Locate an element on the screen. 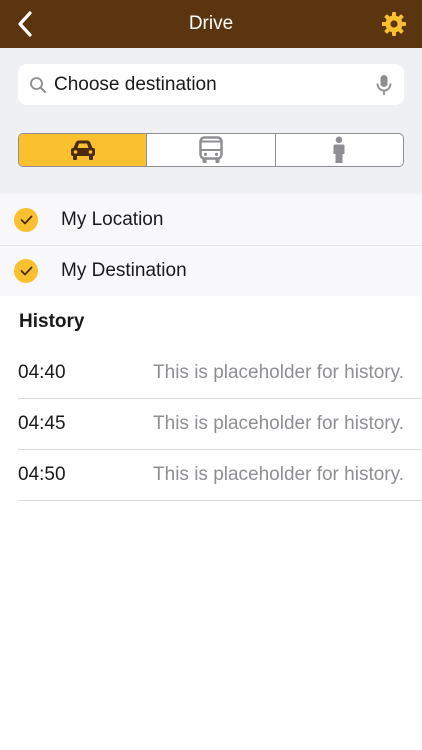 Image resolution: width=422 pixels, height=750 pixels. page-title: Drive is located at coordinates (211, 23).